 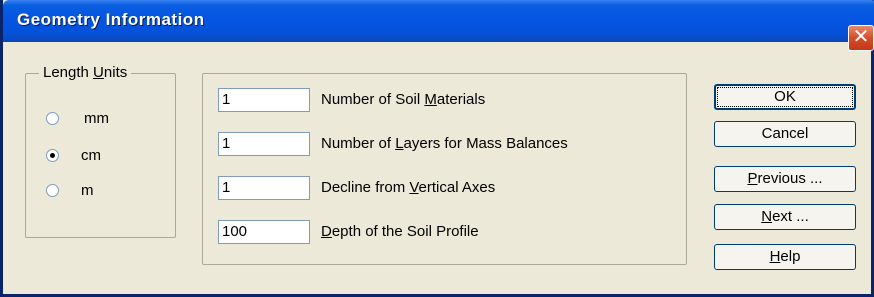 I want to click on radio-m: m, so click(x=70, y=190).